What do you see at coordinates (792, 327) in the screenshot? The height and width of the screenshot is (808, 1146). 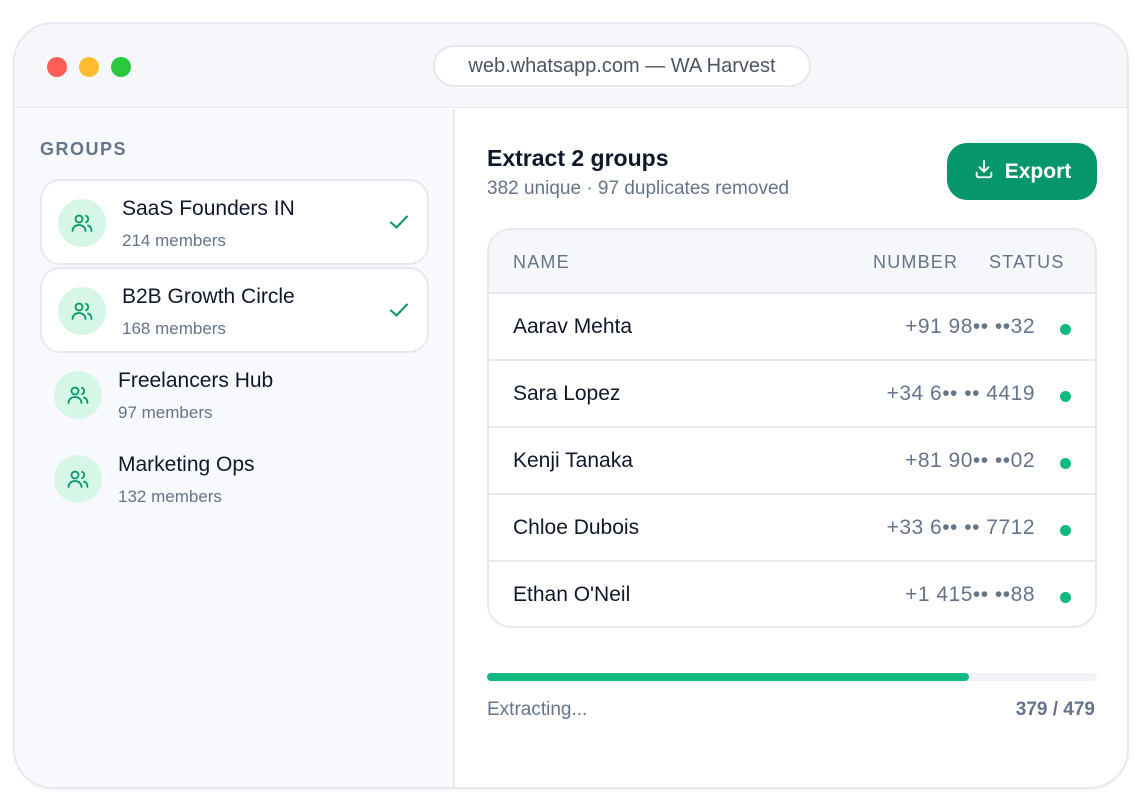 I see `table-row: Aarav Mehta +91 98•• ••32` at bounding box center [792, 327].